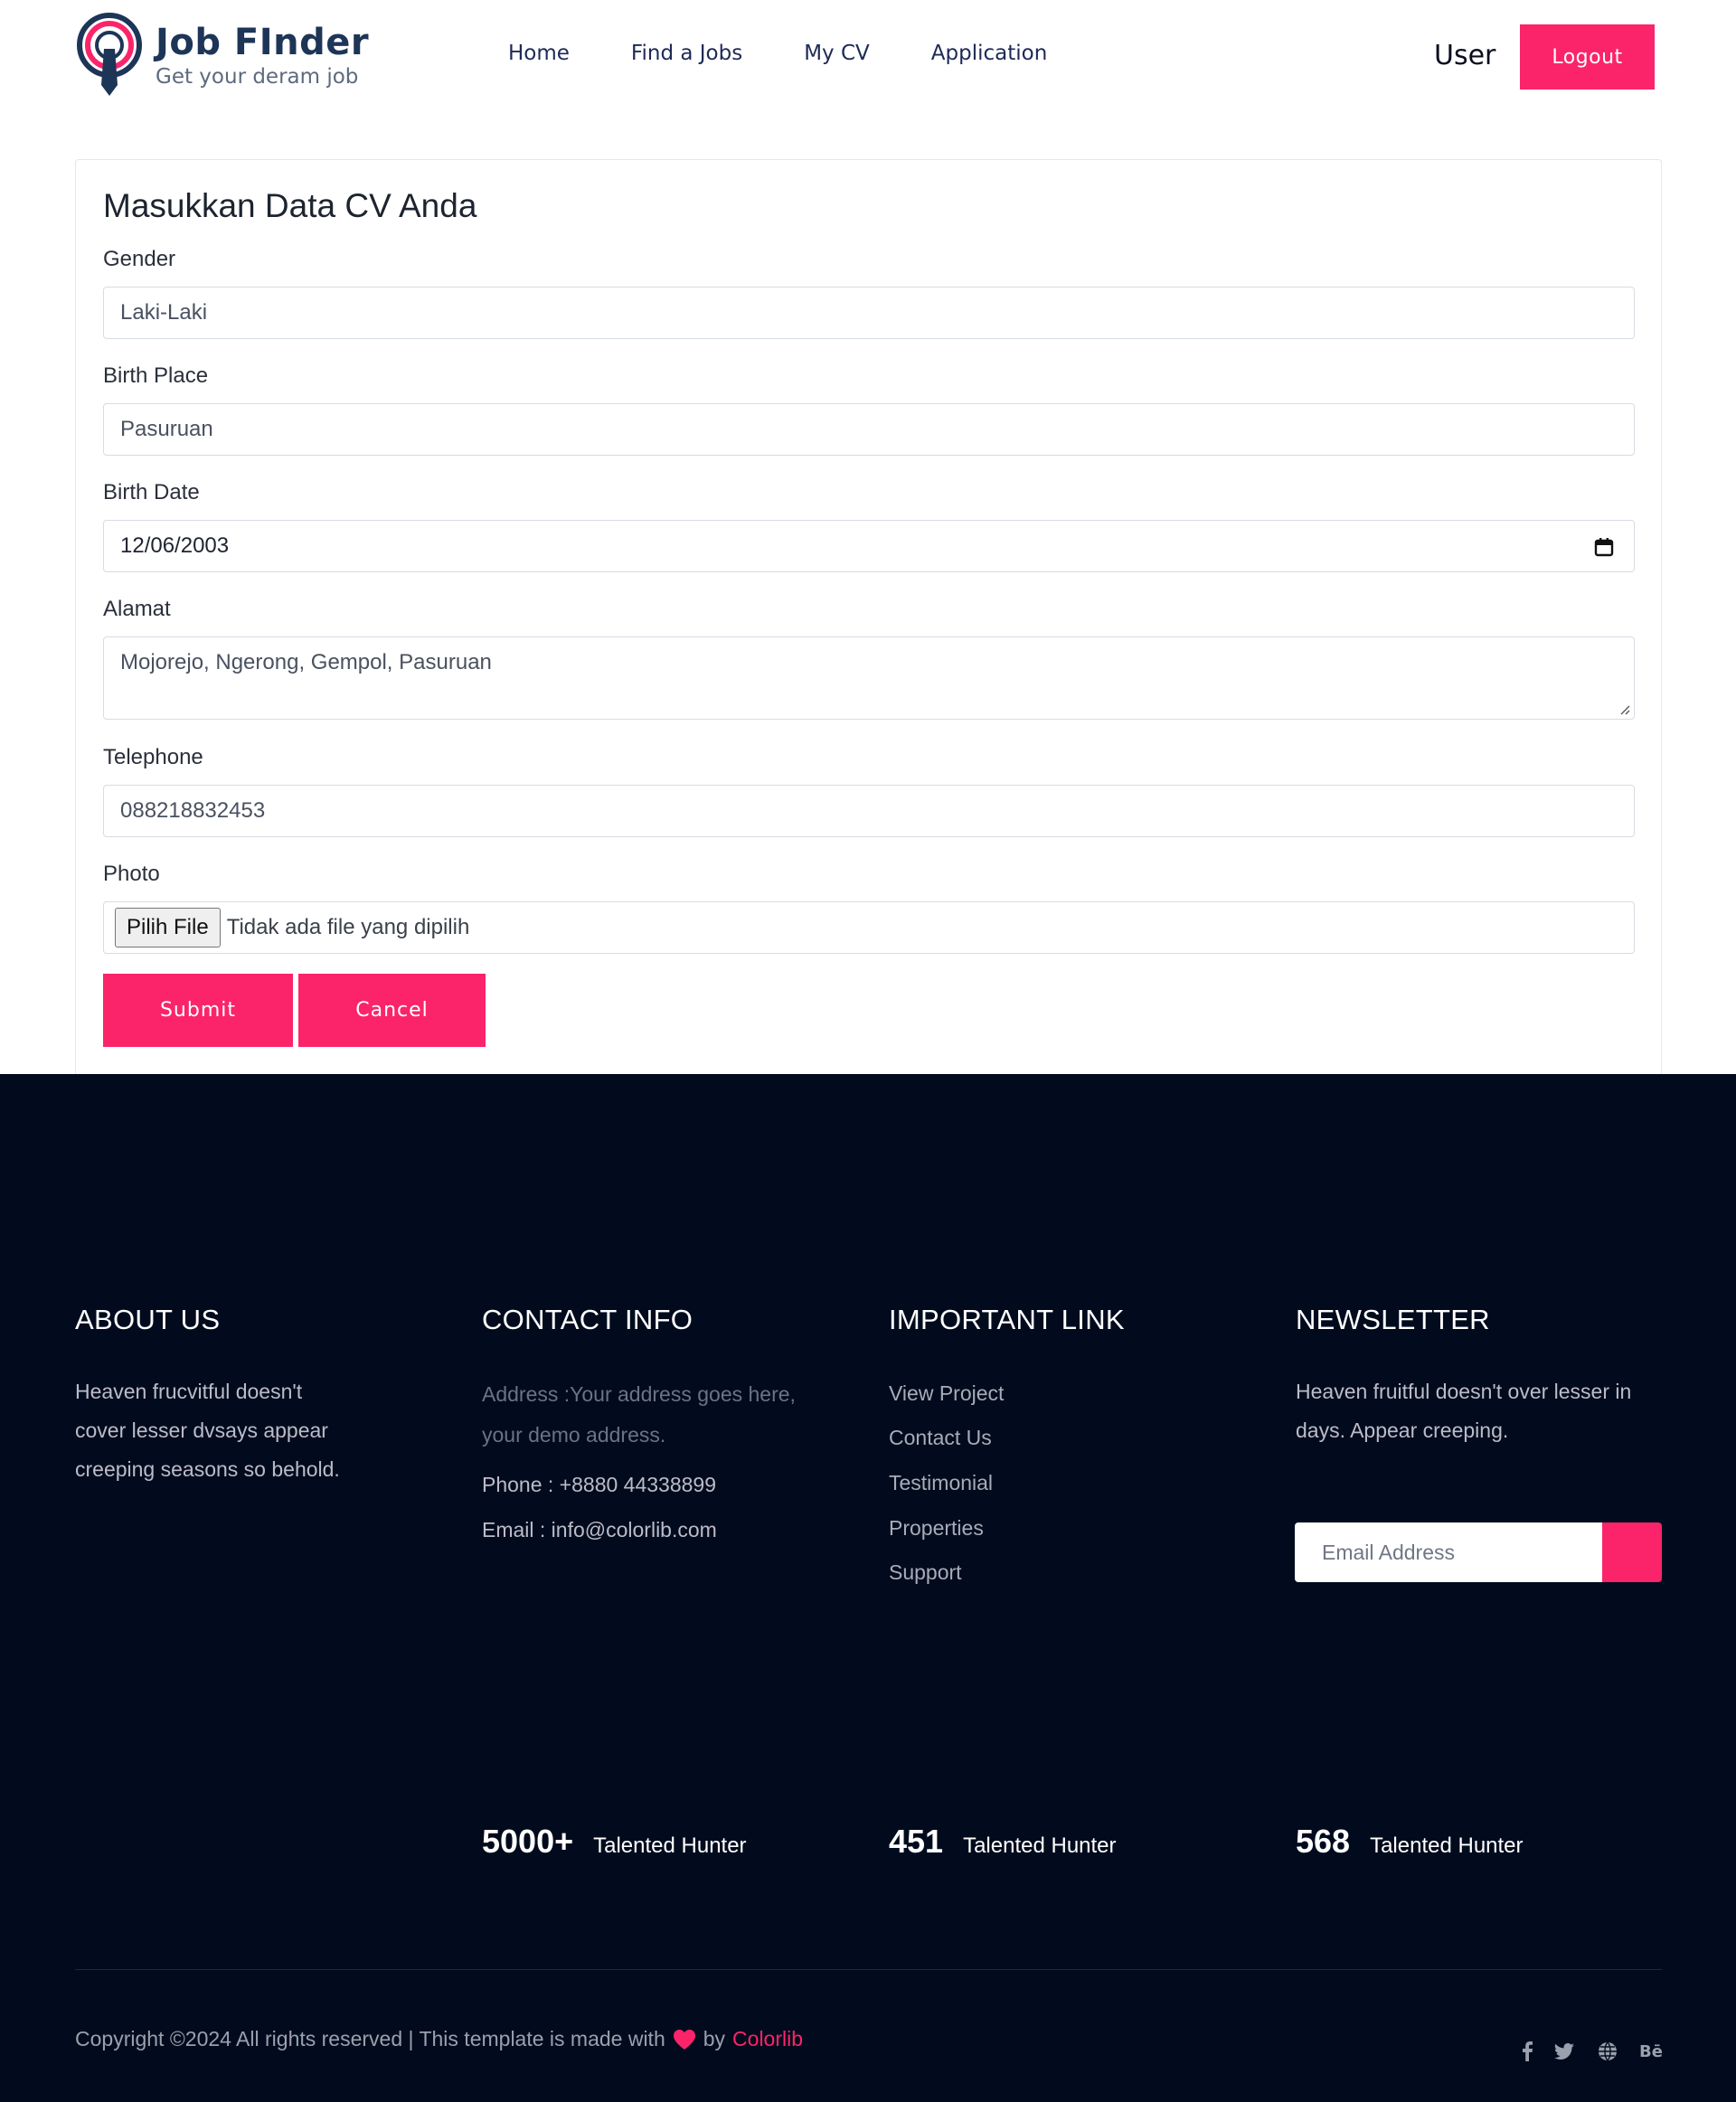 Image resolution: width=1736 pixels, height=2102 pixels. What do you see at coordinates (290, 205) in the screenshot?
I see `form-title: Masukkan Data CV Anda` at bounding box center [290, 205].